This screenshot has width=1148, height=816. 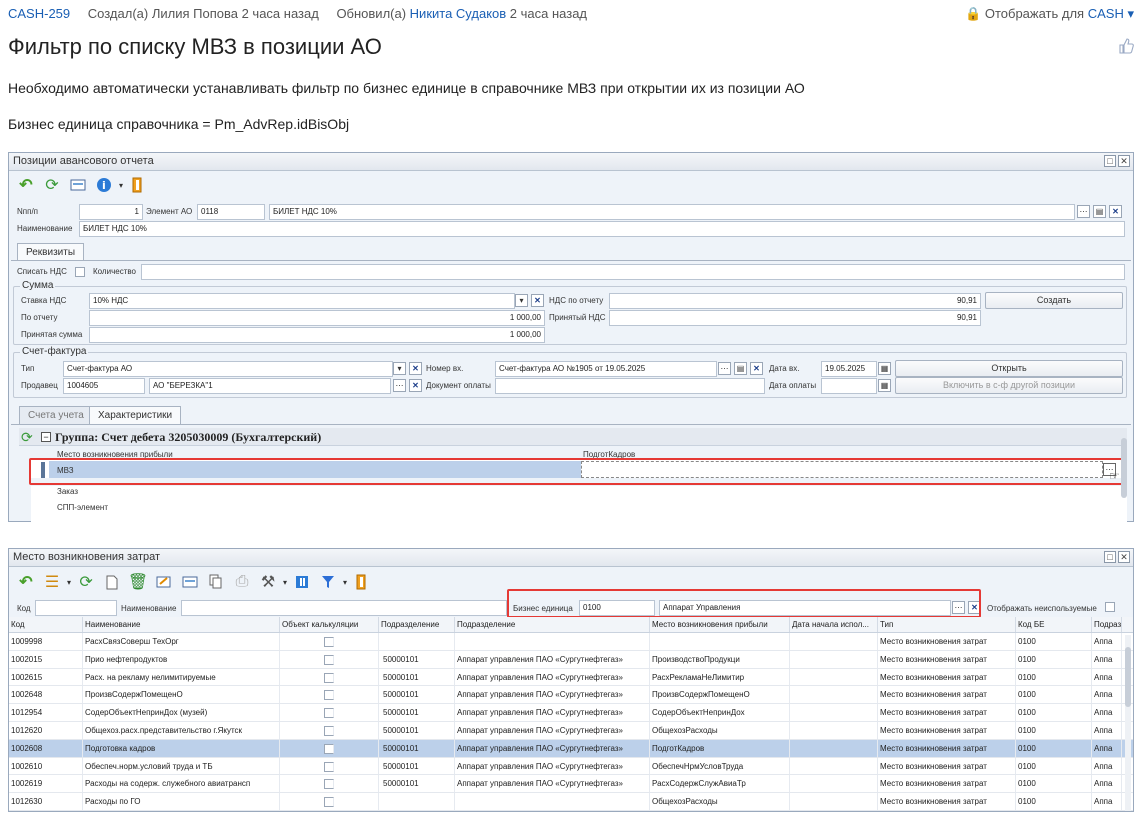 What do you see at coordinates (720, 624) in the screenshot?
I see `column-header: Место возникновения прибыли` at bounding box center [720, 624].